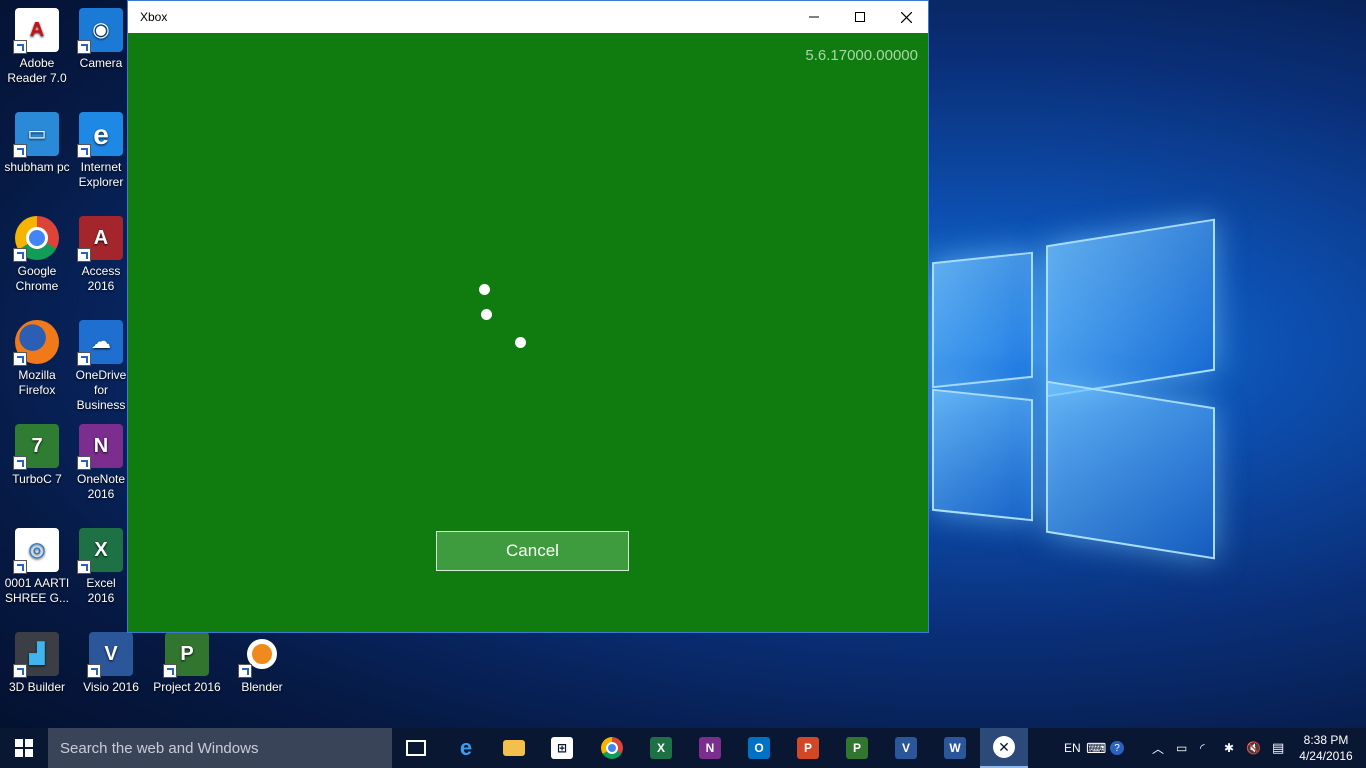 This screenshot has height=768, width=1366. Describe the element at coordinates (36, 655) in the screenshot. I see `3d-builder-icon: ▟` at that location.